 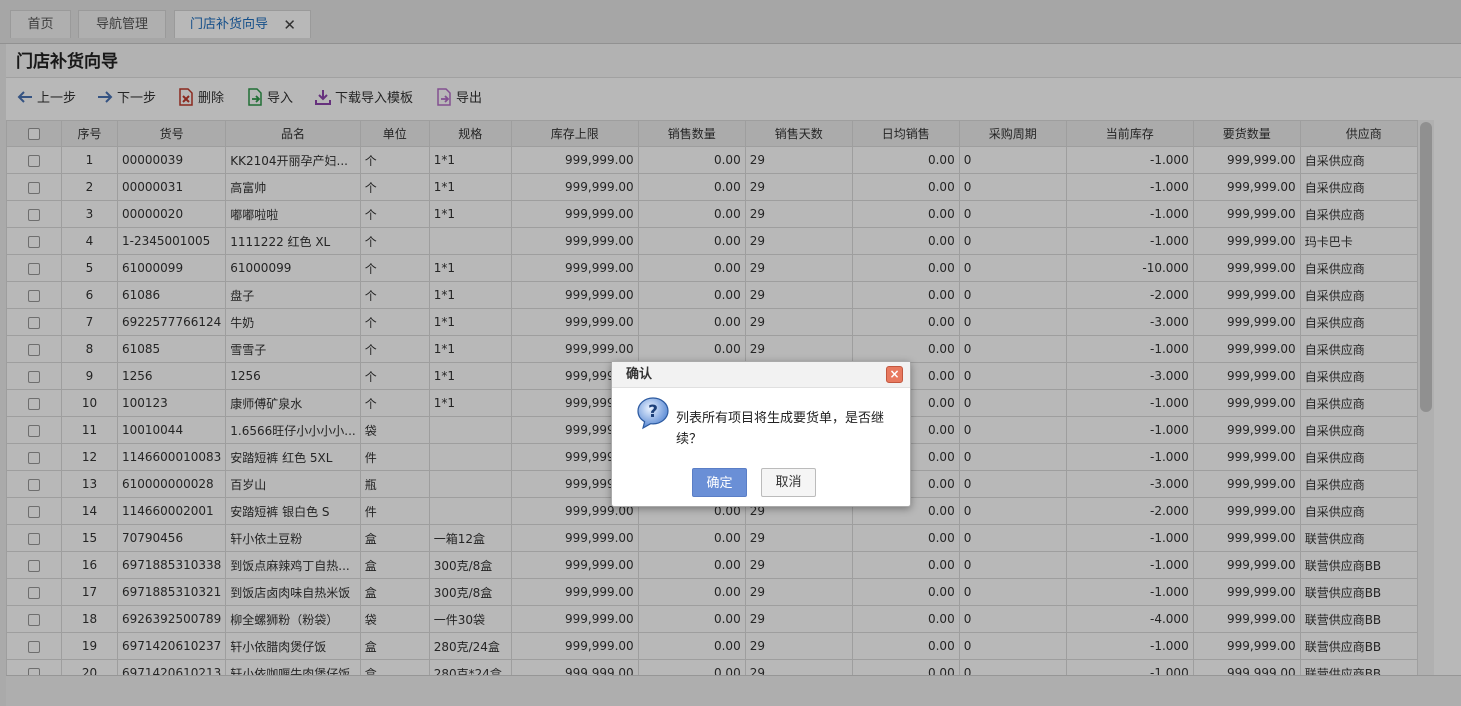 What do you see at coordinates (780, 429) in the screenshot?
I see `dialog-message: 列表所有项目将生成要货单，是否继续？` at bounding box center [780, 429].